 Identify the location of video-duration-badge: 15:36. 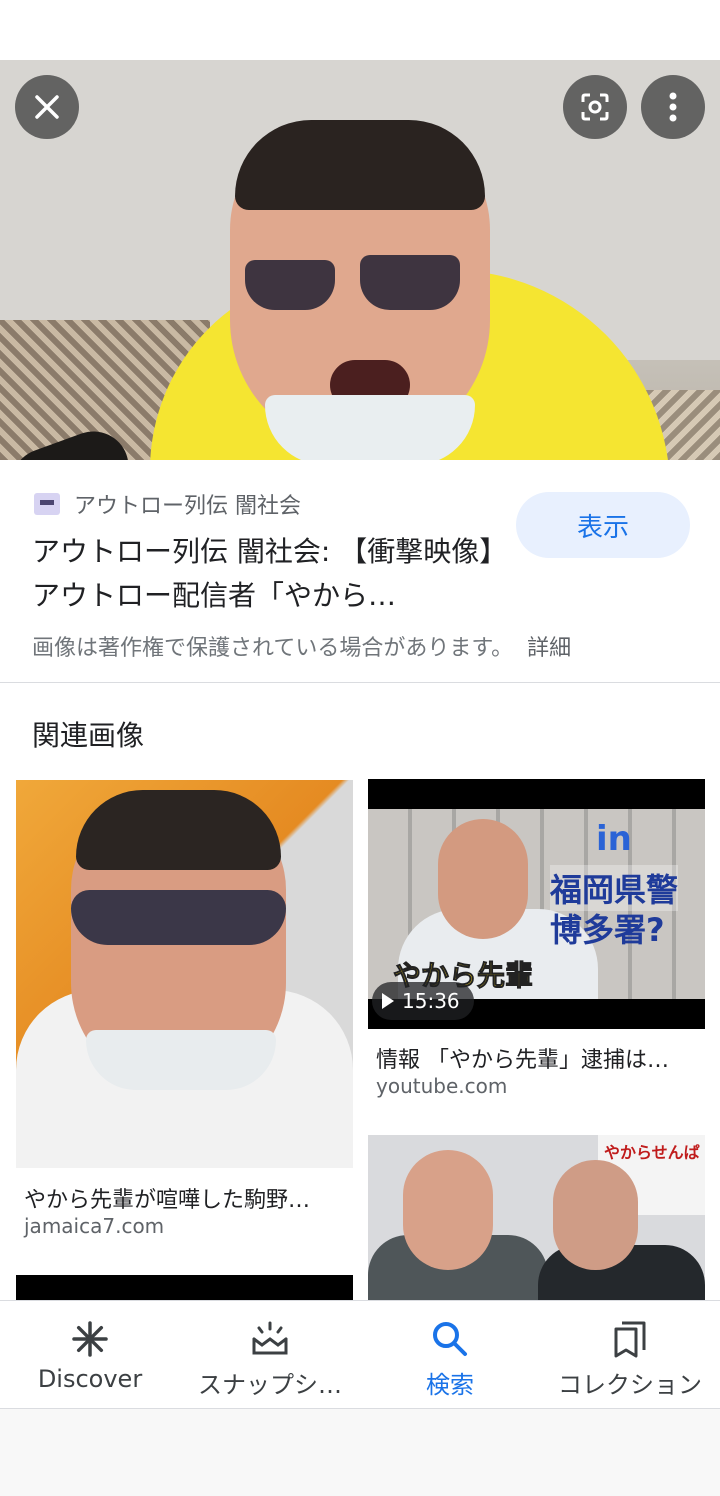
(423, 1001).